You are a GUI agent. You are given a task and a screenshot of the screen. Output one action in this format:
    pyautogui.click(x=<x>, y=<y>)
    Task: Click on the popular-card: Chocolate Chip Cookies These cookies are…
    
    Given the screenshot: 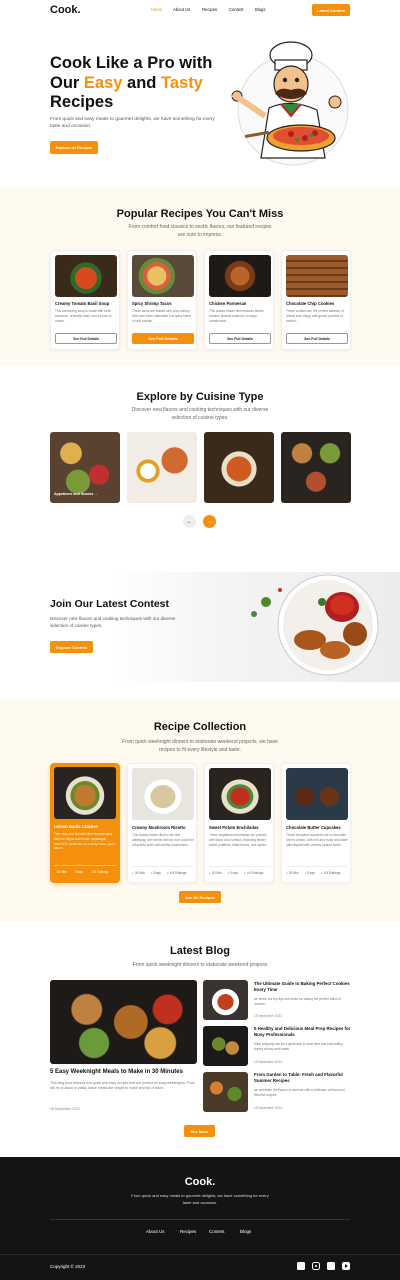 What is the action you would take?
    pyautogui.click(x=316, y=300)
    